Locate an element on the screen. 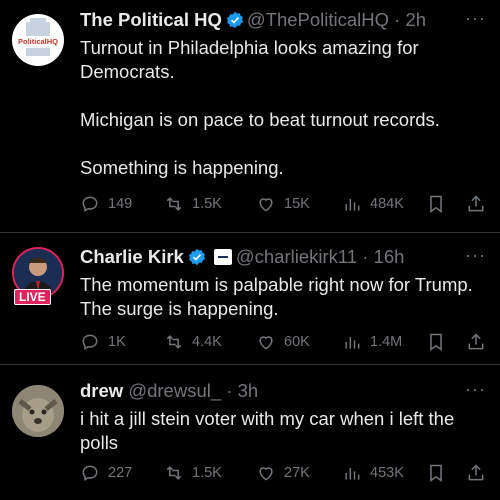  live-badge: LIVE is located at coordinates (32, 297).